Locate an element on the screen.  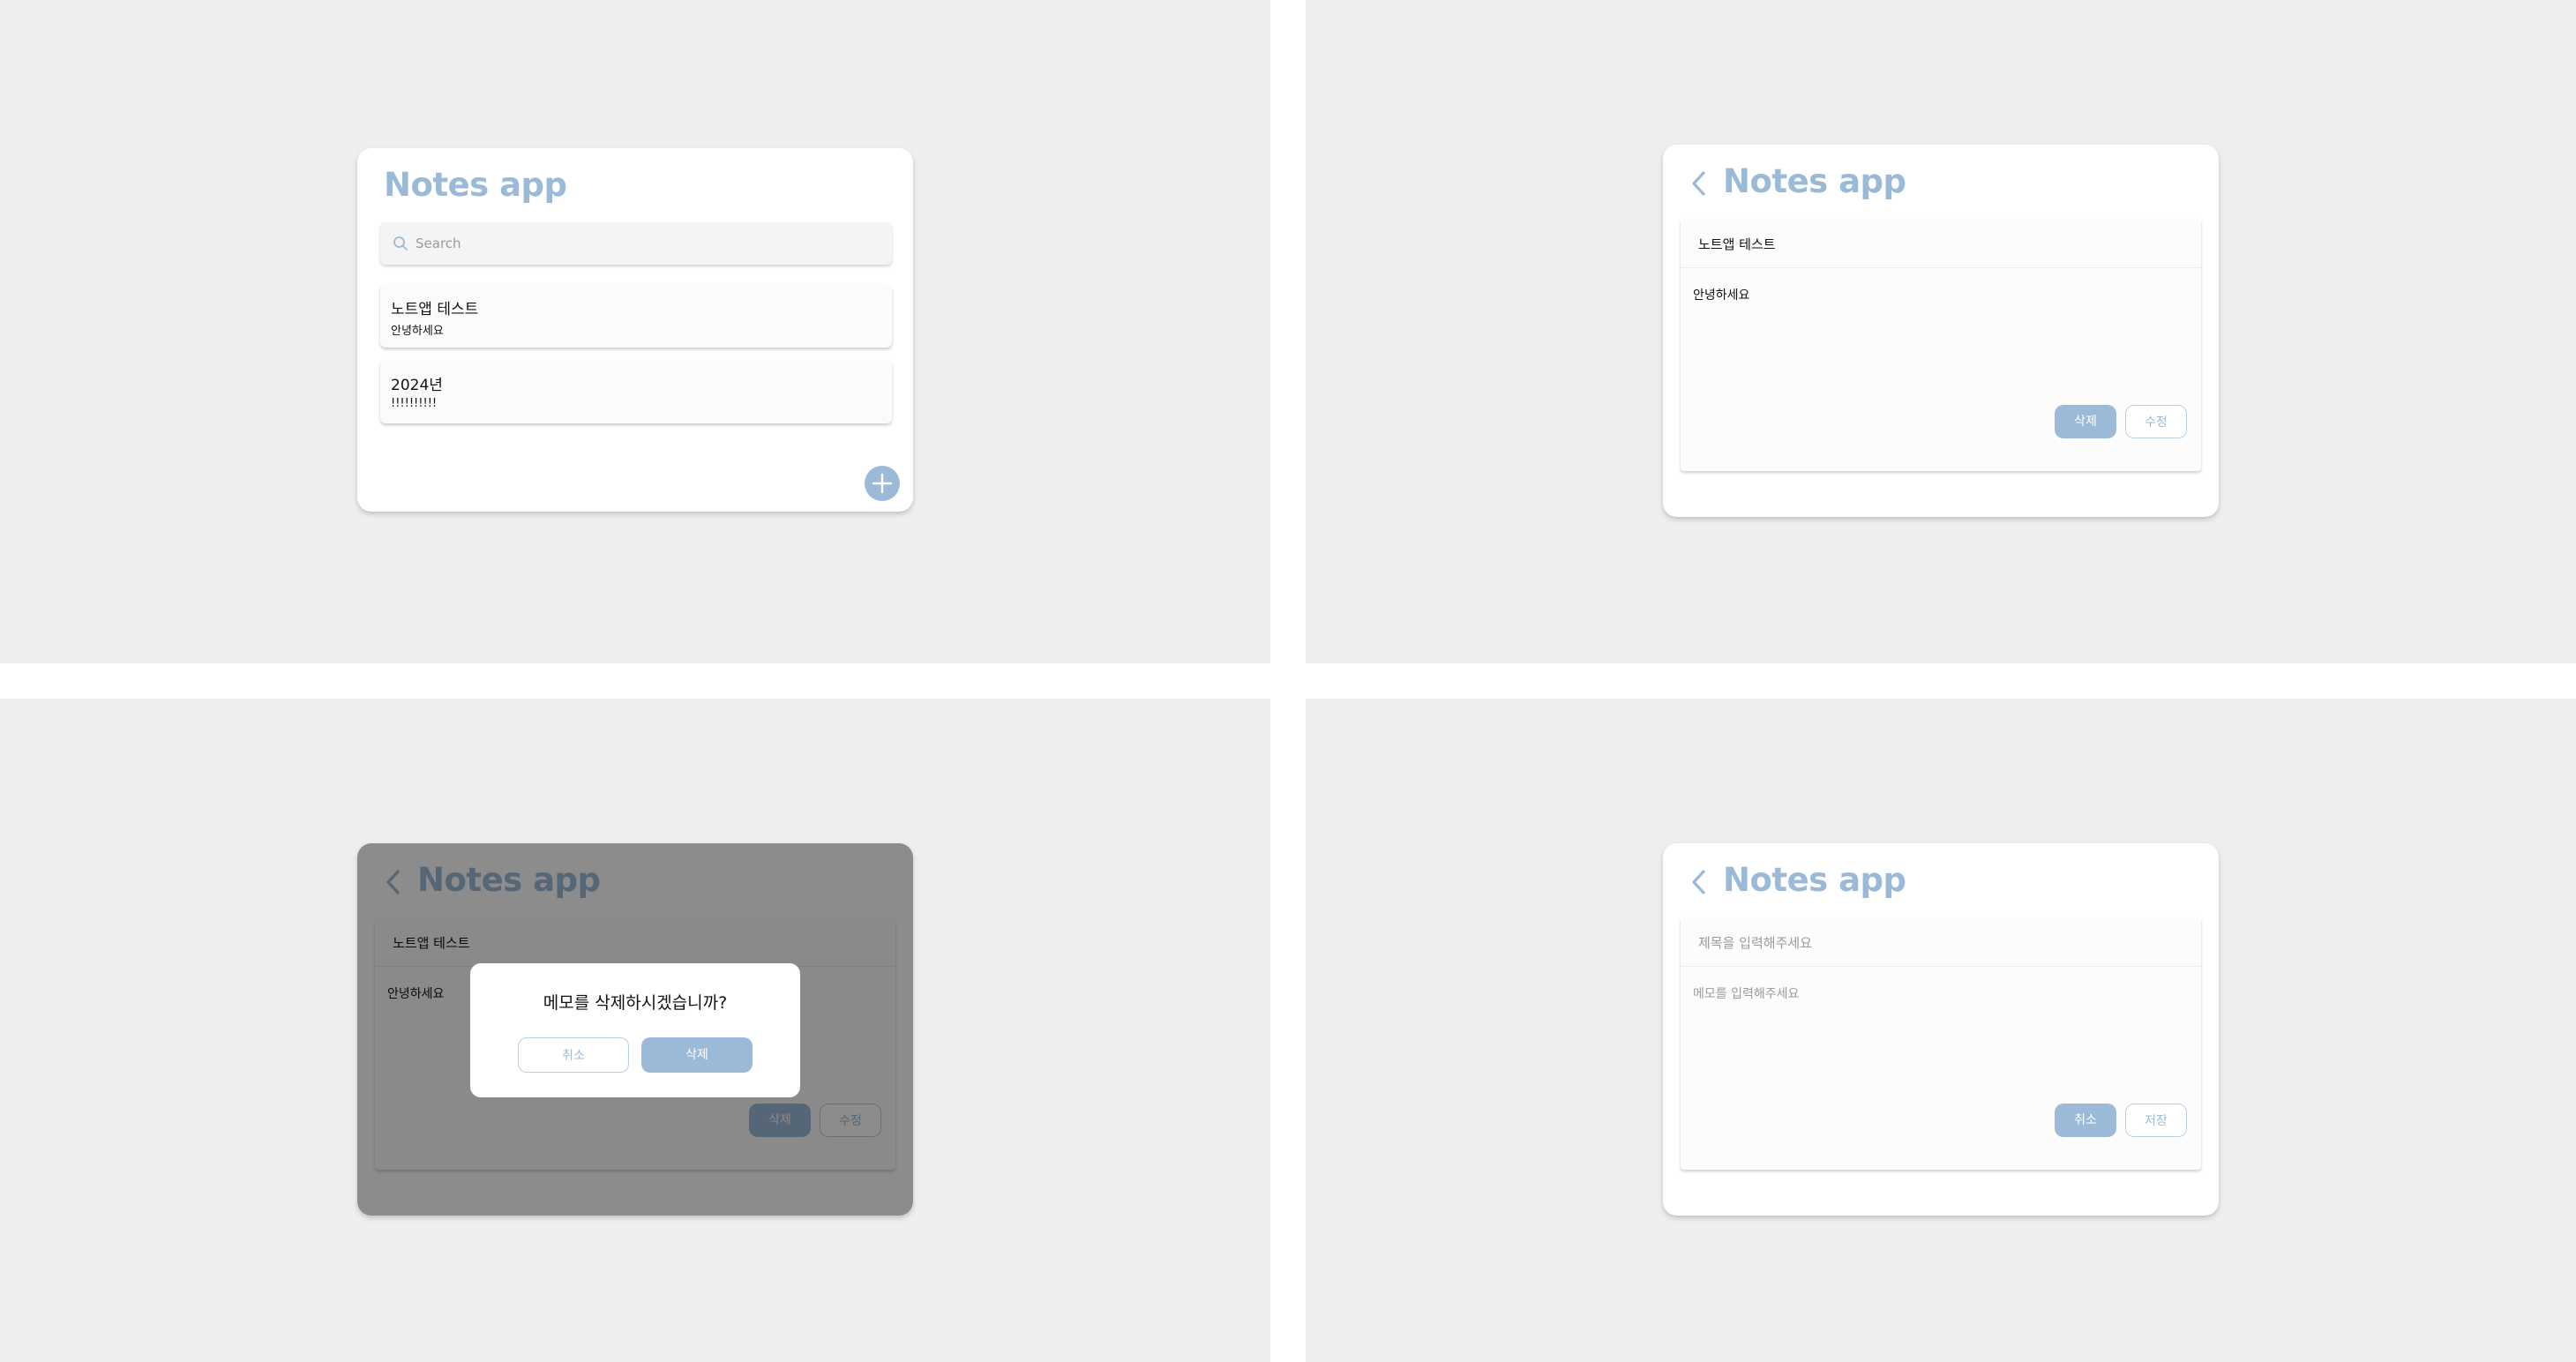
save-button: 저장 is located at coordinates (2156, 1120).